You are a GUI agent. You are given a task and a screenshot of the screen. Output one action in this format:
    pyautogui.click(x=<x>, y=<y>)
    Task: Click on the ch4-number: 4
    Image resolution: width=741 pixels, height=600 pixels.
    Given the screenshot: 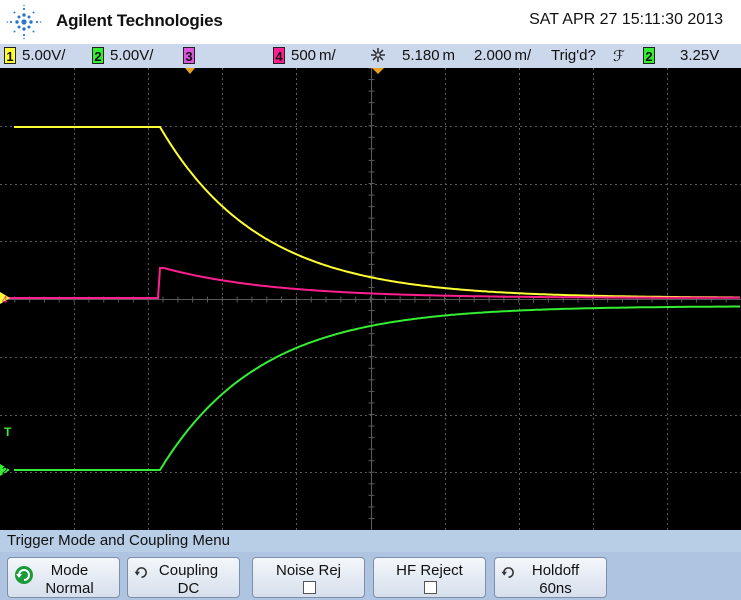 What is the action you would take?
    pyautogui.click(x=279, y=55)
    